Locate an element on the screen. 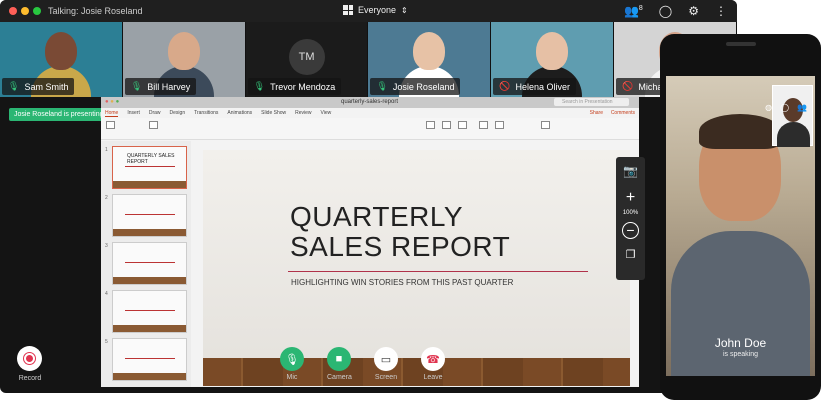 This screenshot has height=402, width=823. ppt-tab: Review is located at coordinates (303, 113).